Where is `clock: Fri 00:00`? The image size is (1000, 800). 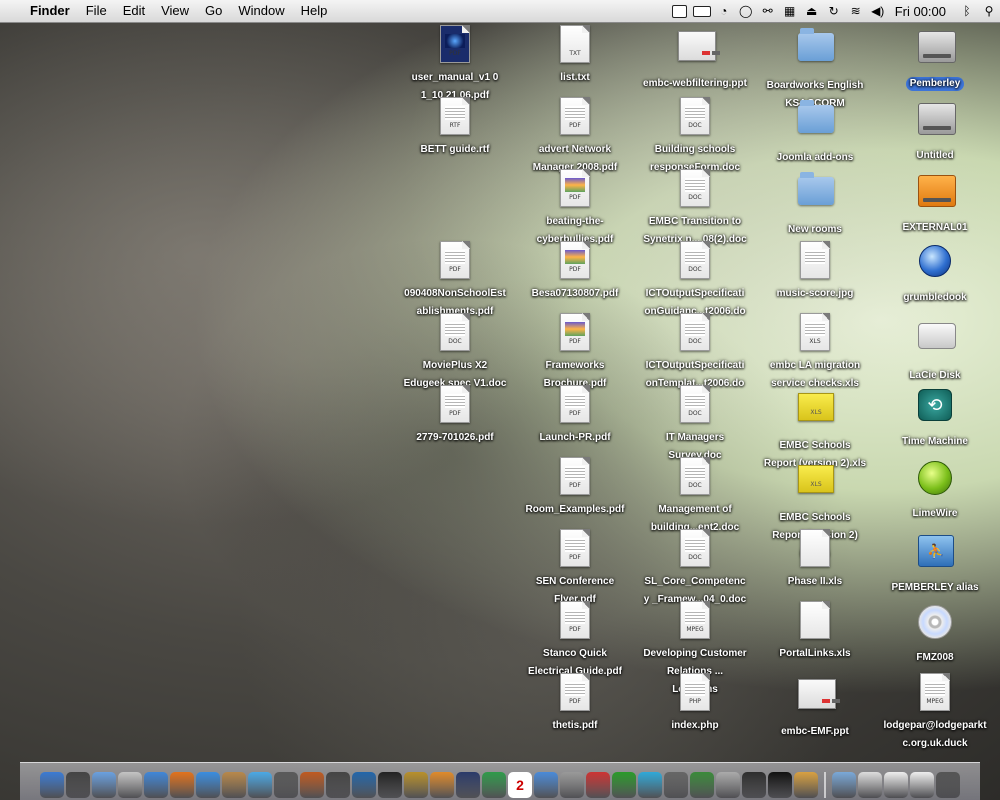
clock: Fri 00:00 is located at coordinates (922, 11).